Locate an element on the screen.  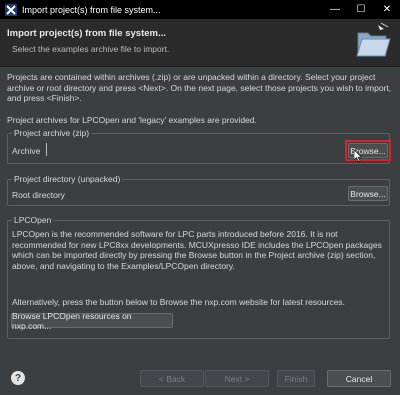
mouse-cursor-icon is located at coordinates (358, 156).